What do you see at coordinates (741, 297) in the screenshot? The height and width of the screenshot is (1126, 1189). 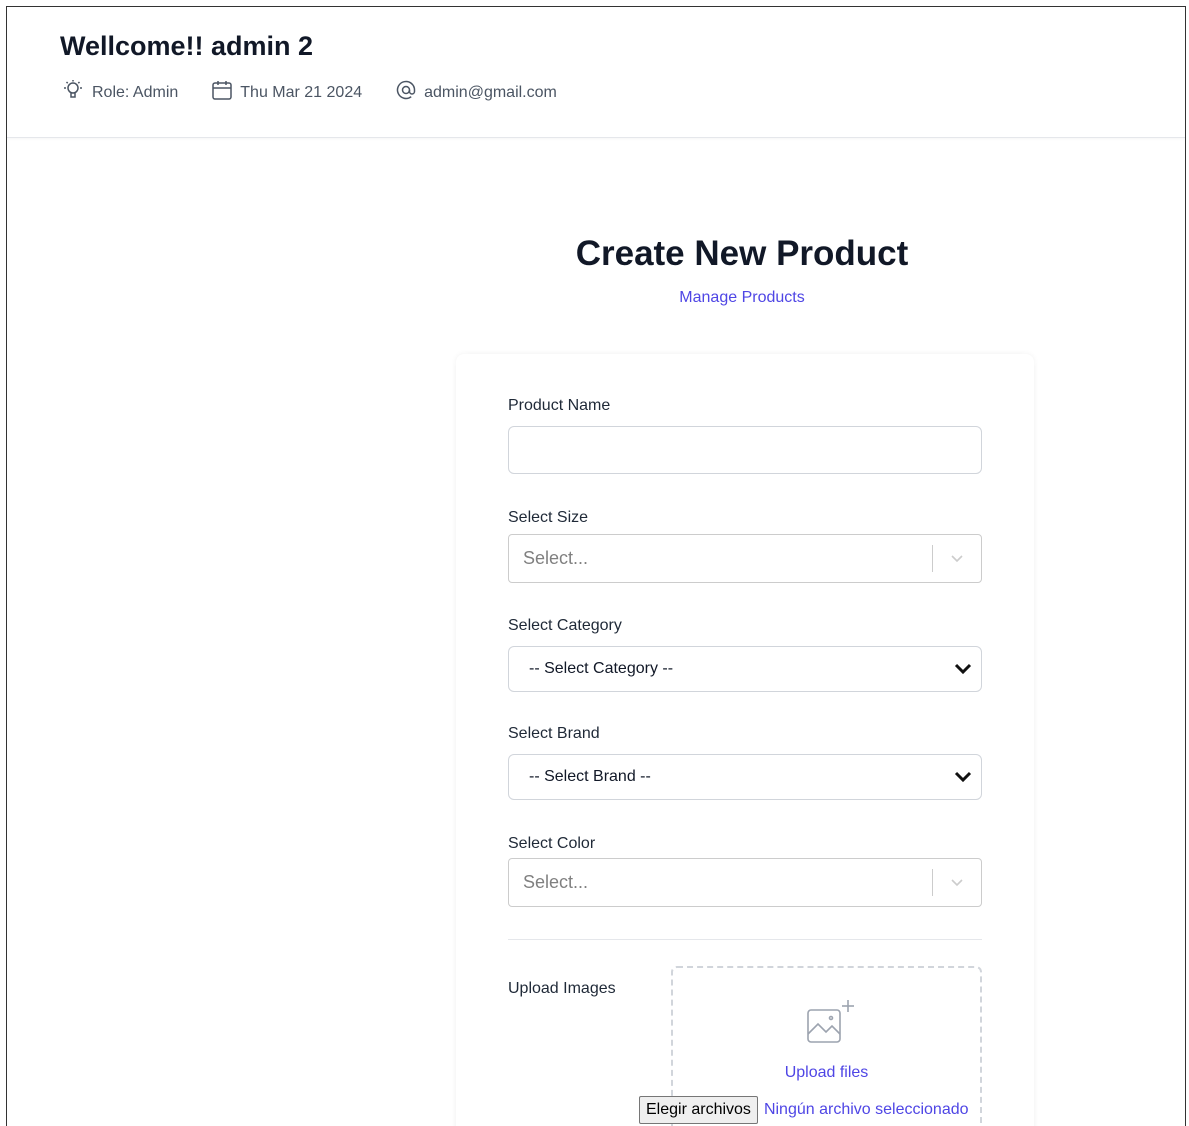 I see `manage-products-link: Manage Products` at bounding box center [741, 297].